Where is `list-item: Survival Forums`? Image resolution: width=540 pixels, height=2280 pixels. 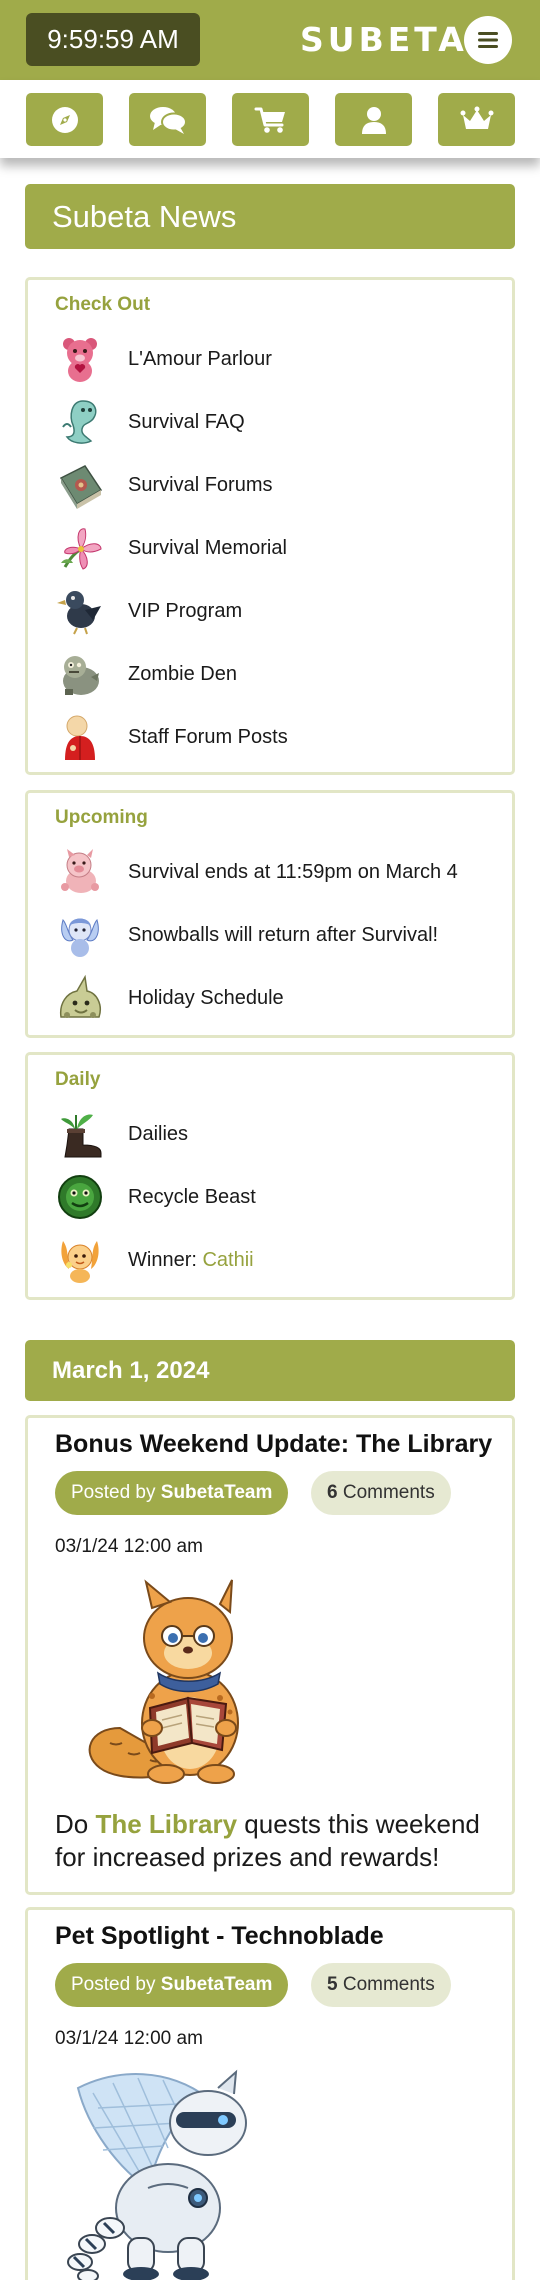
list-item: Survival Forums is located at coordinates (163, 485).